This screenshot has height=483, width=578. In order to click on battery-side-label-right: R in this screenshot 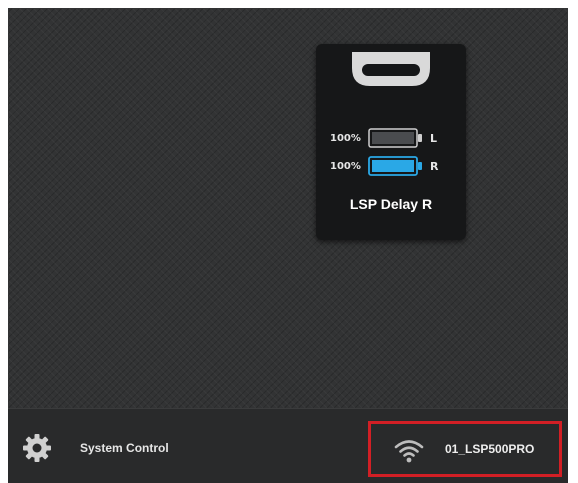, I will do `click(434, 166)`.